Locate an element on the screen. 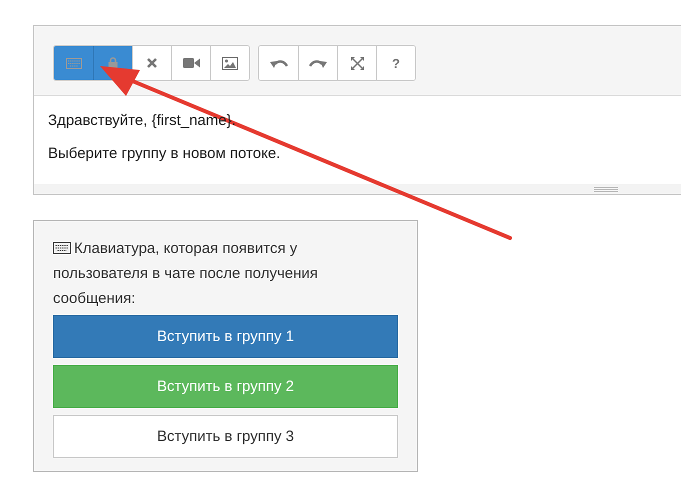 This screenshot has width=681, height=490. fullscreen-button is located at coordinates (356, 63).